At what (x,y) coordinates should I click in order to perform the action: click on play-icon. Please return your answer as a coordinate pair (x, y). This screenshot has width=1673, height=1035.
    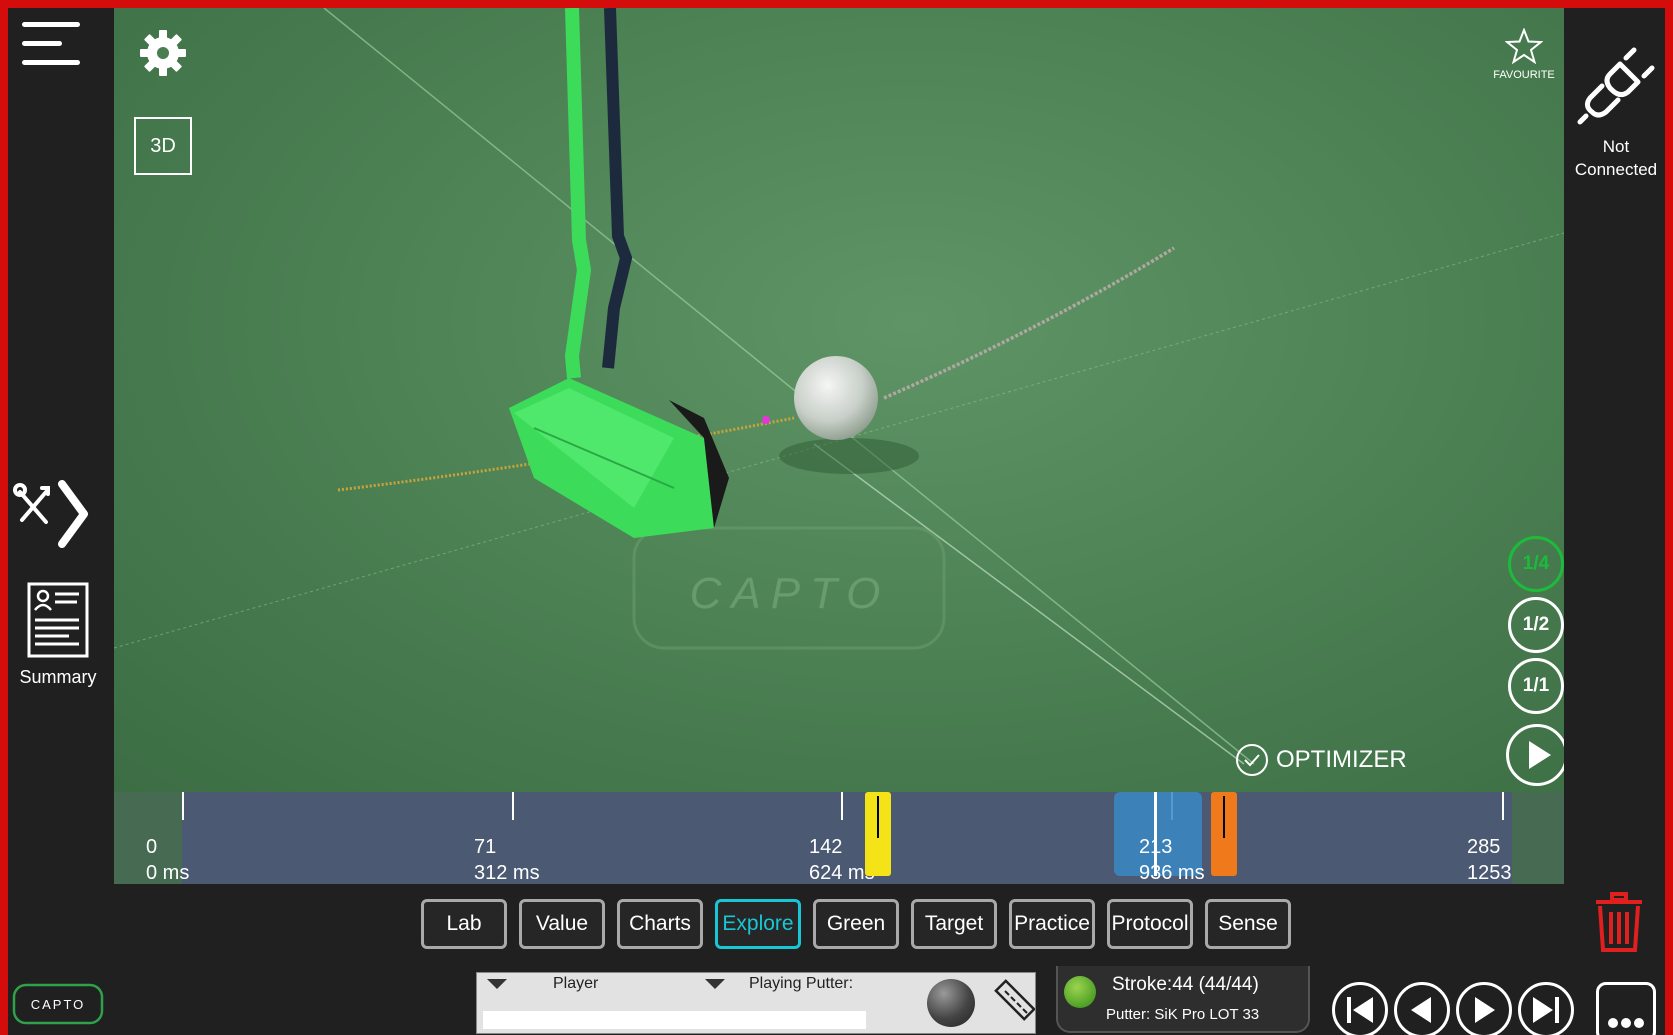
    Looking at the image, I should click on (1540, 755).